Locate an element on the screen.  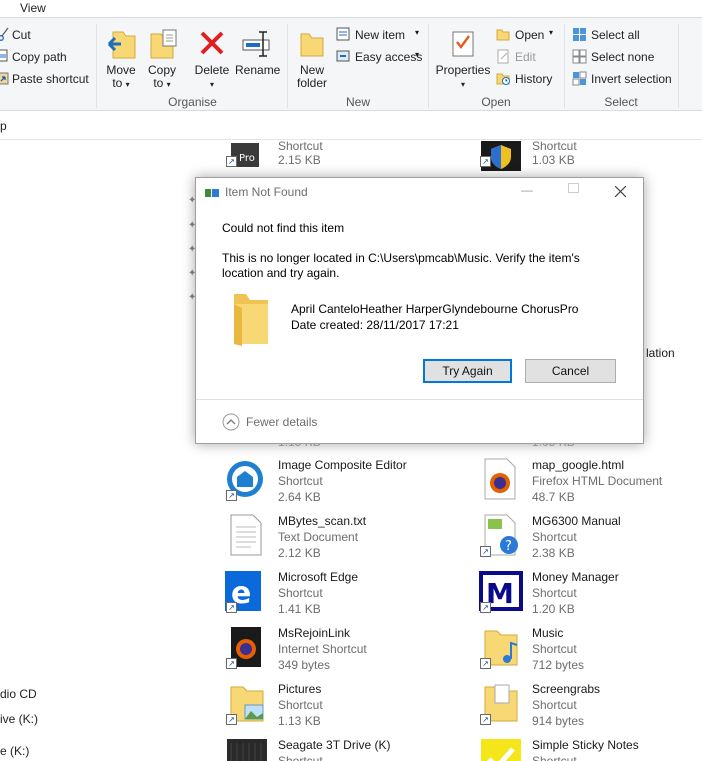
group-label-organise: Organise is located at coordinates (192, 102).